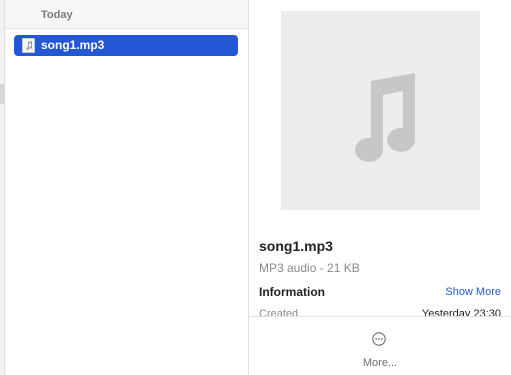 This screenshot has width=511, height=375. I want to click on preview-subtitle: MP3 audio - 21 KB, so click(309, 268).